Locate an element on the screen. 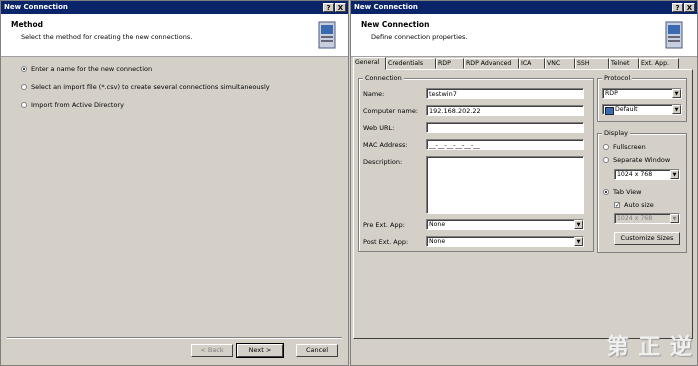  fullscreen-option: Fullscreen is located at coordinates (624, 147).